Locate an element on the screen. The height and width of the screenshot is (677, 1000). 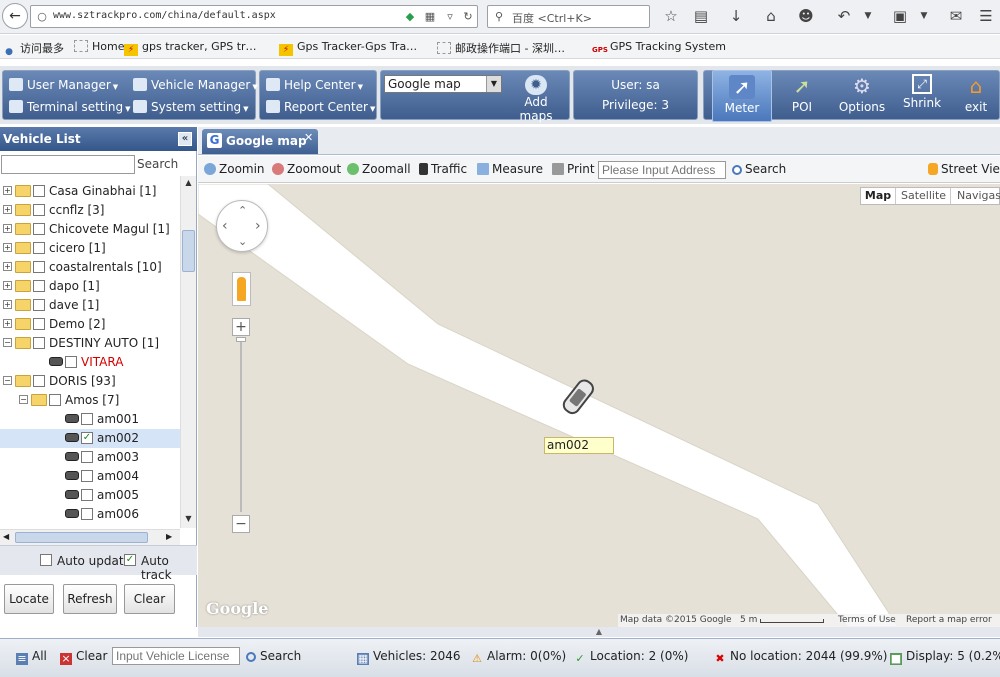
chevron-right-icon: › is located at coordinates (258, 226).